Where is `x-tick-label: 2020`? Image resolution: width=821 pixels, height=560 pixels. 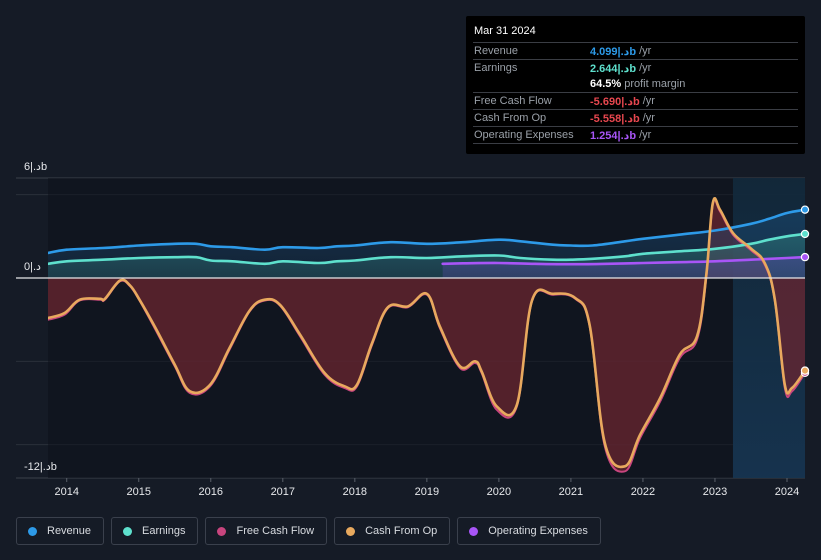 x-tick-label: 2020 is located at coordinates (499, 492).